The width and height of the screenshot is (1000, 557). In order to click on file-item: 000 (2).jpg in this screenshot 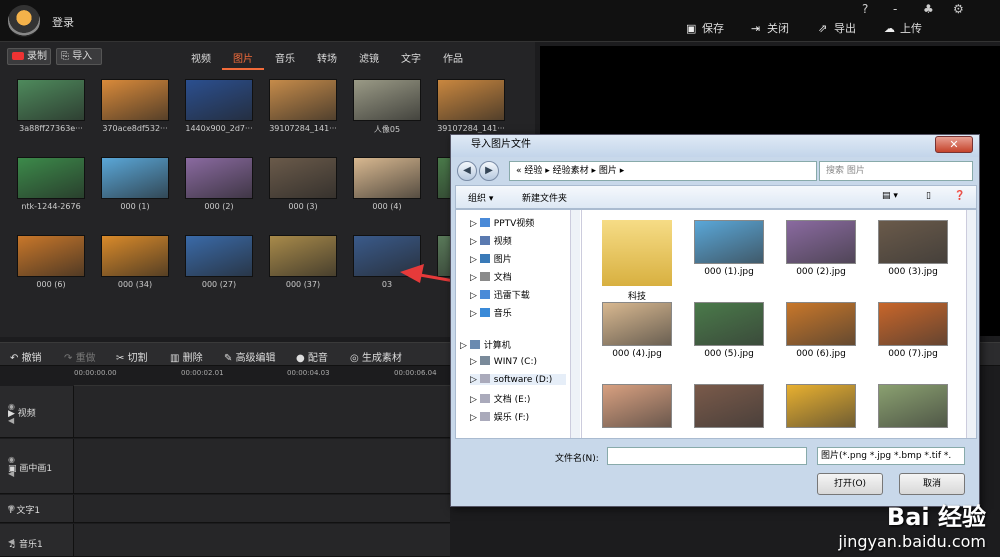, I will do `click(821, 248)`.